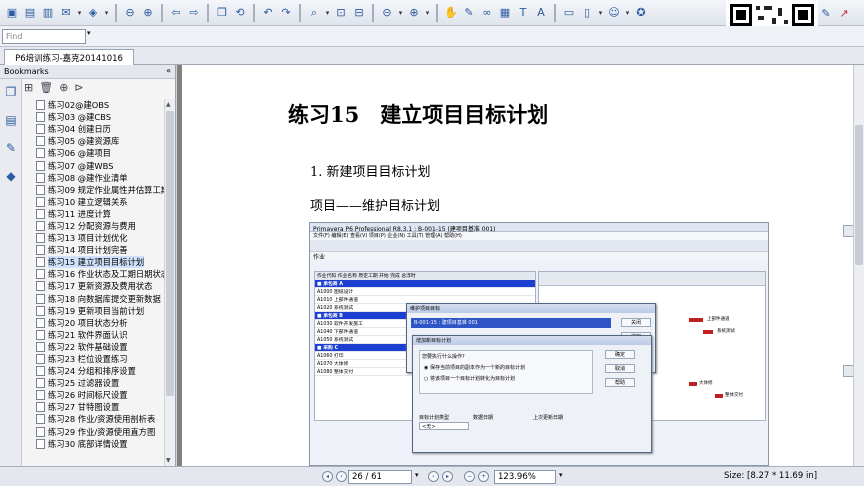 The height and width of the screenshot is (486, 864). I want to click on bookmark-item: 练习26 时间标尺设置, so click(94, 395).